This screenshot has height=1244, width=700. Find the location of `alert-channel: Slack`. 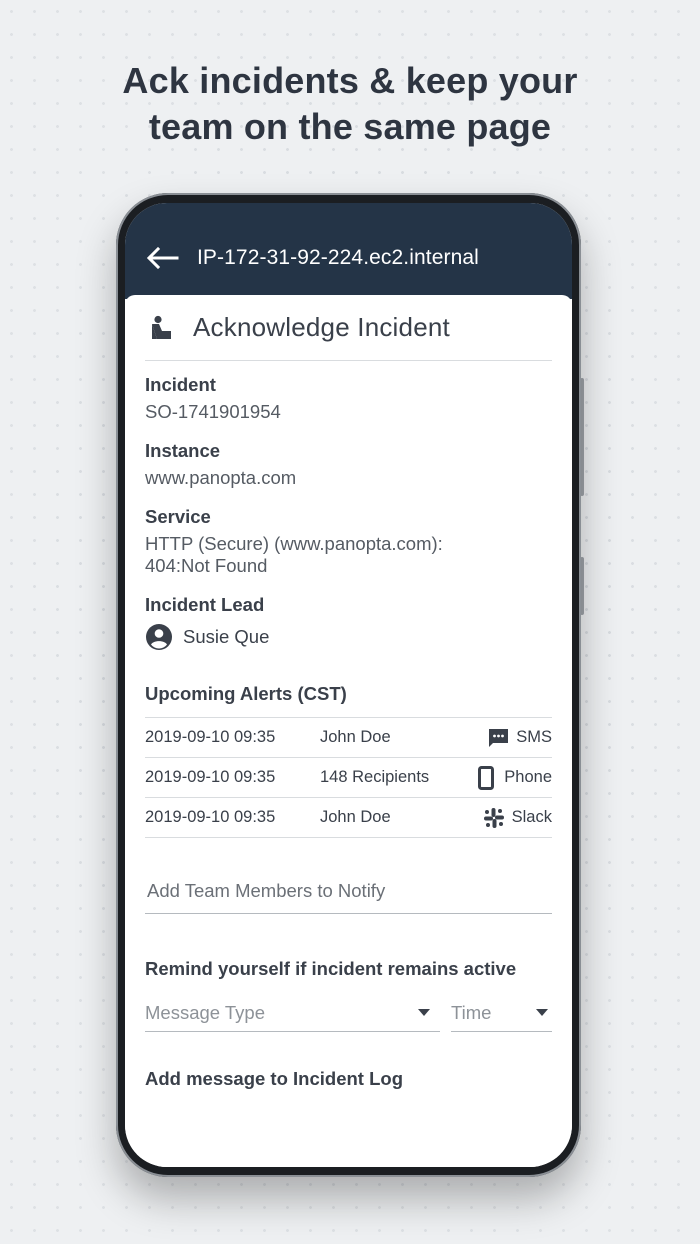

alert-channel: Slack is located at coordinates (512, 818).